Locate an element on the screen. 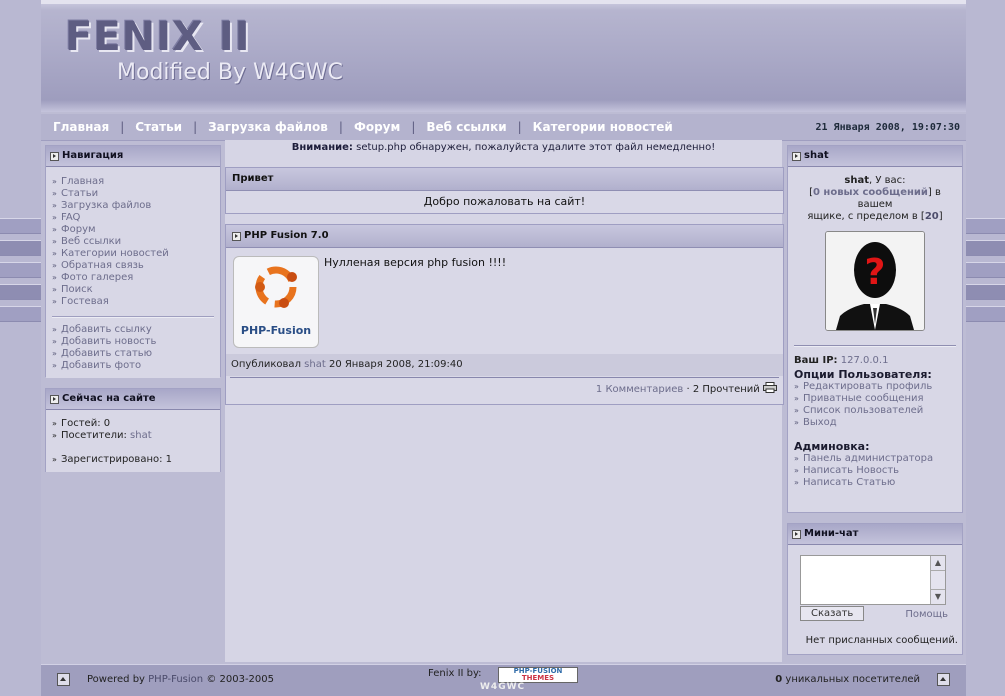  welcome-title: Привет is located at coordinates (504, 179).